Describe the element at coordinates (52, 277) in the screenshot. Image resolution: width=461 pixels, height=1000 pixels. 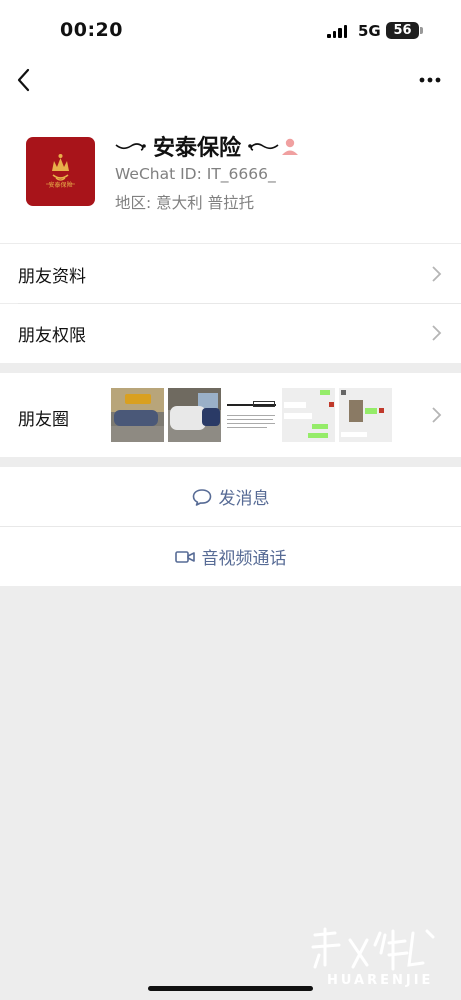
I see `friend-info-label: 朋友资料` at that location.